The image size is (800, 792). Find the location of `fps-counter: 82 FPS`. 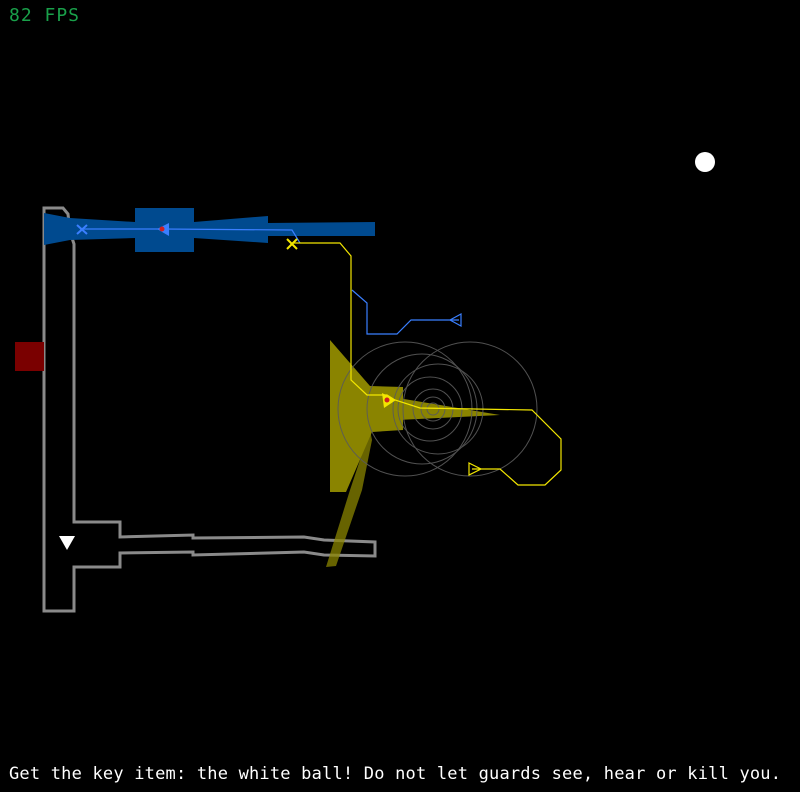

fps-counter: 82 FPS is located at coordinates (45, 15).